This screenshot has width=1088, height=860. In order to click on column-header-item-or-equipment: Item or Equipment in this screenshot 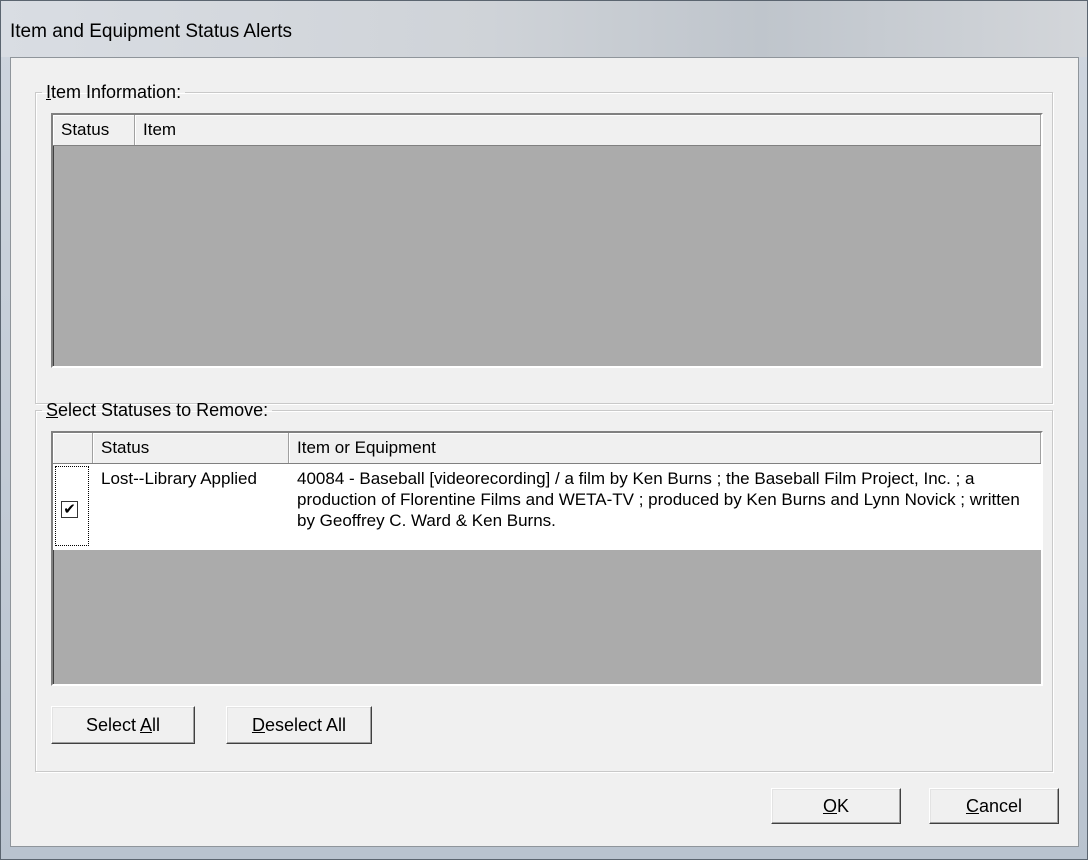, I will do `click(665, 448)`.